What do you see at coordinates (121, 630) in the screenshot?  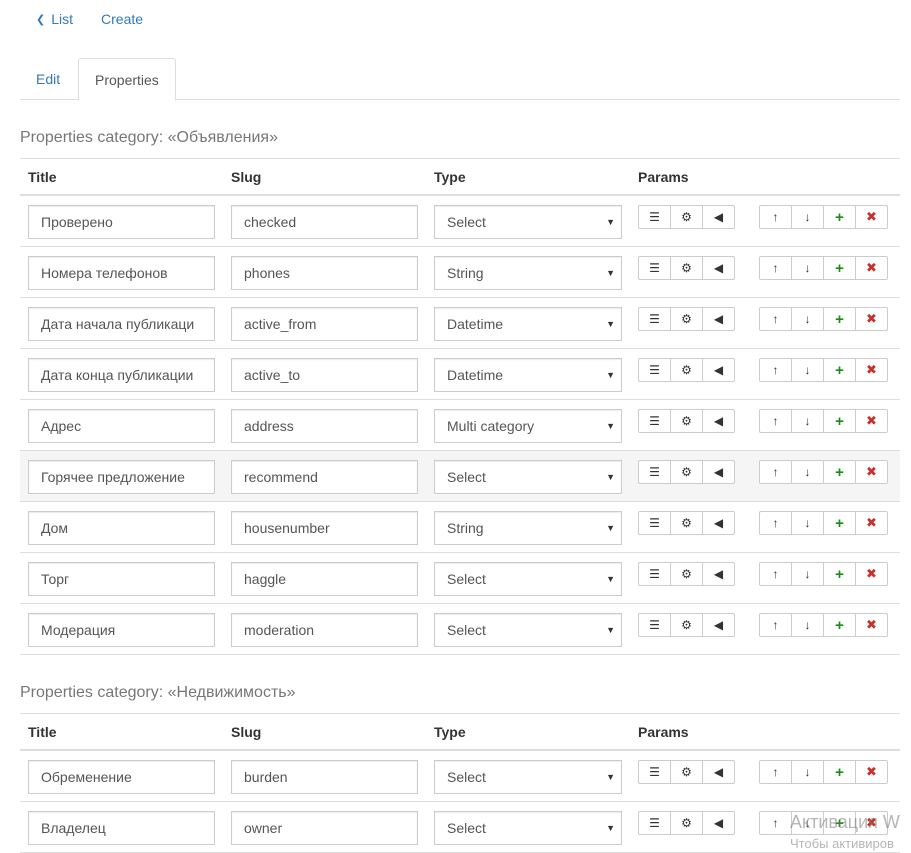 I see `title-input: Модерация` at bounding box center [121, 630].